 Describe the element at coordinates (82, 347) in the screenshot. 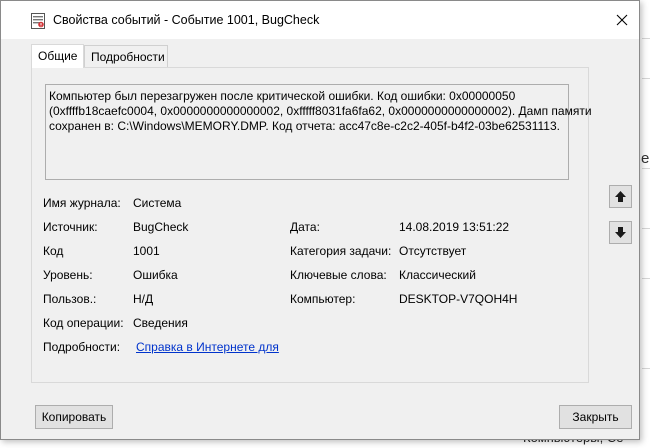

I see `more-info-label: Подробности:` at that location.